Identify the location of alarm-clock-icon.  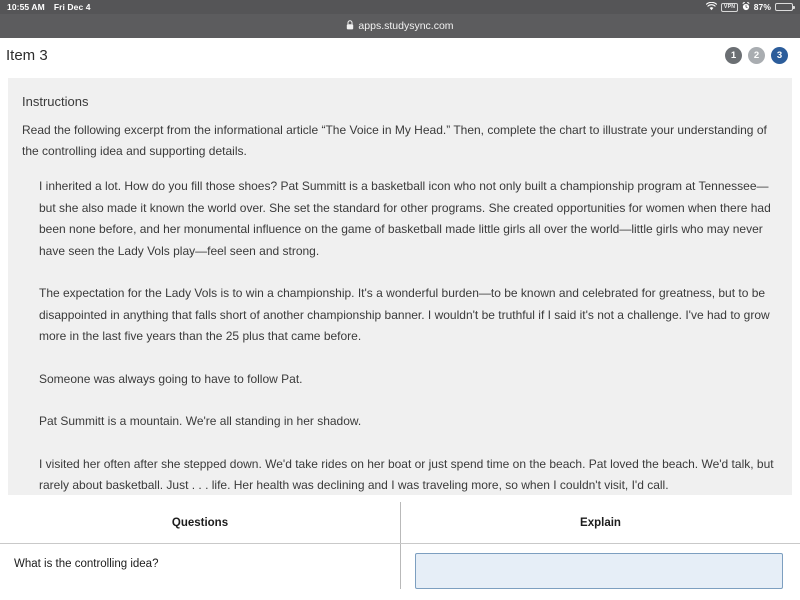
(746, 7).